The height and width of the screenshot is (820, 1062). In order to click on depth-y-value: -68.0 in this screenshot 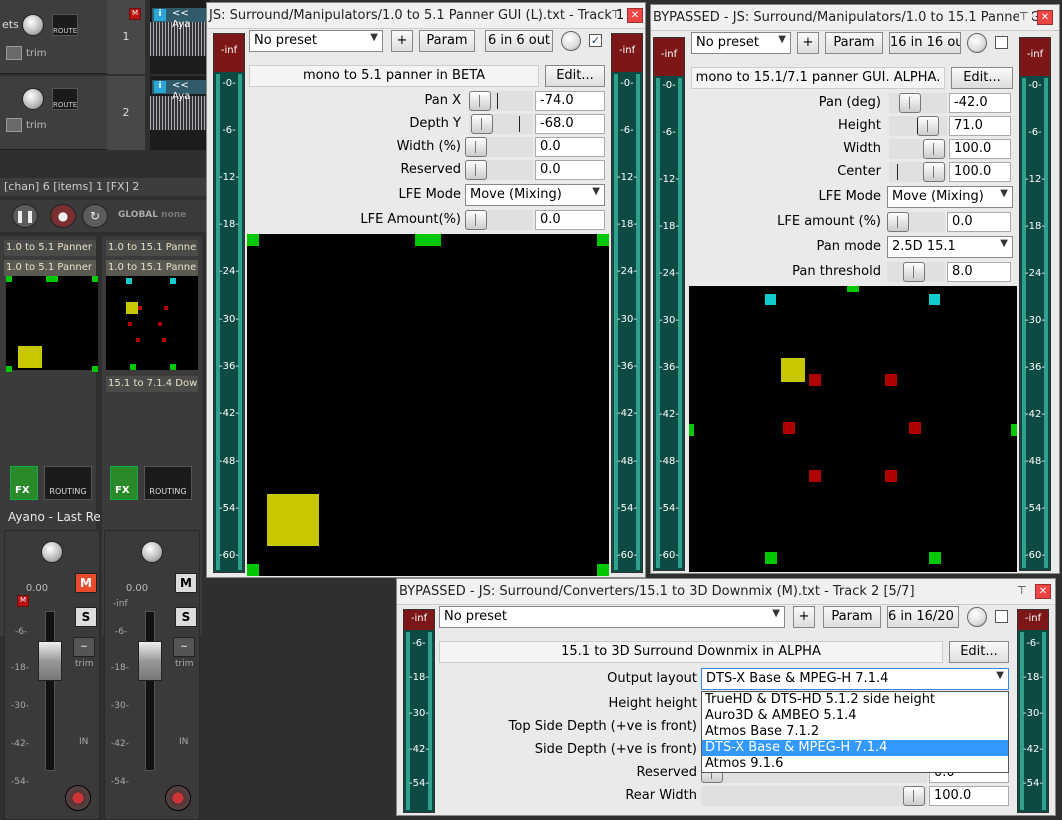, I will do `click(570, 124)`.